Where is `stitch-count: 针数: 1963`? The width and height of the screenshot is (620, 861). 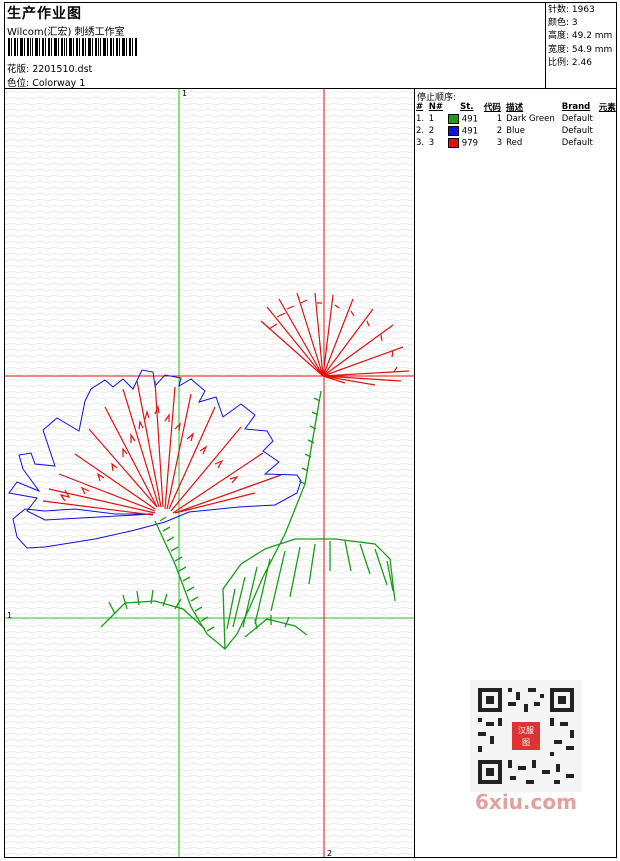
stitch-count: 针数: 1963 is located at coordinates (571, 10).